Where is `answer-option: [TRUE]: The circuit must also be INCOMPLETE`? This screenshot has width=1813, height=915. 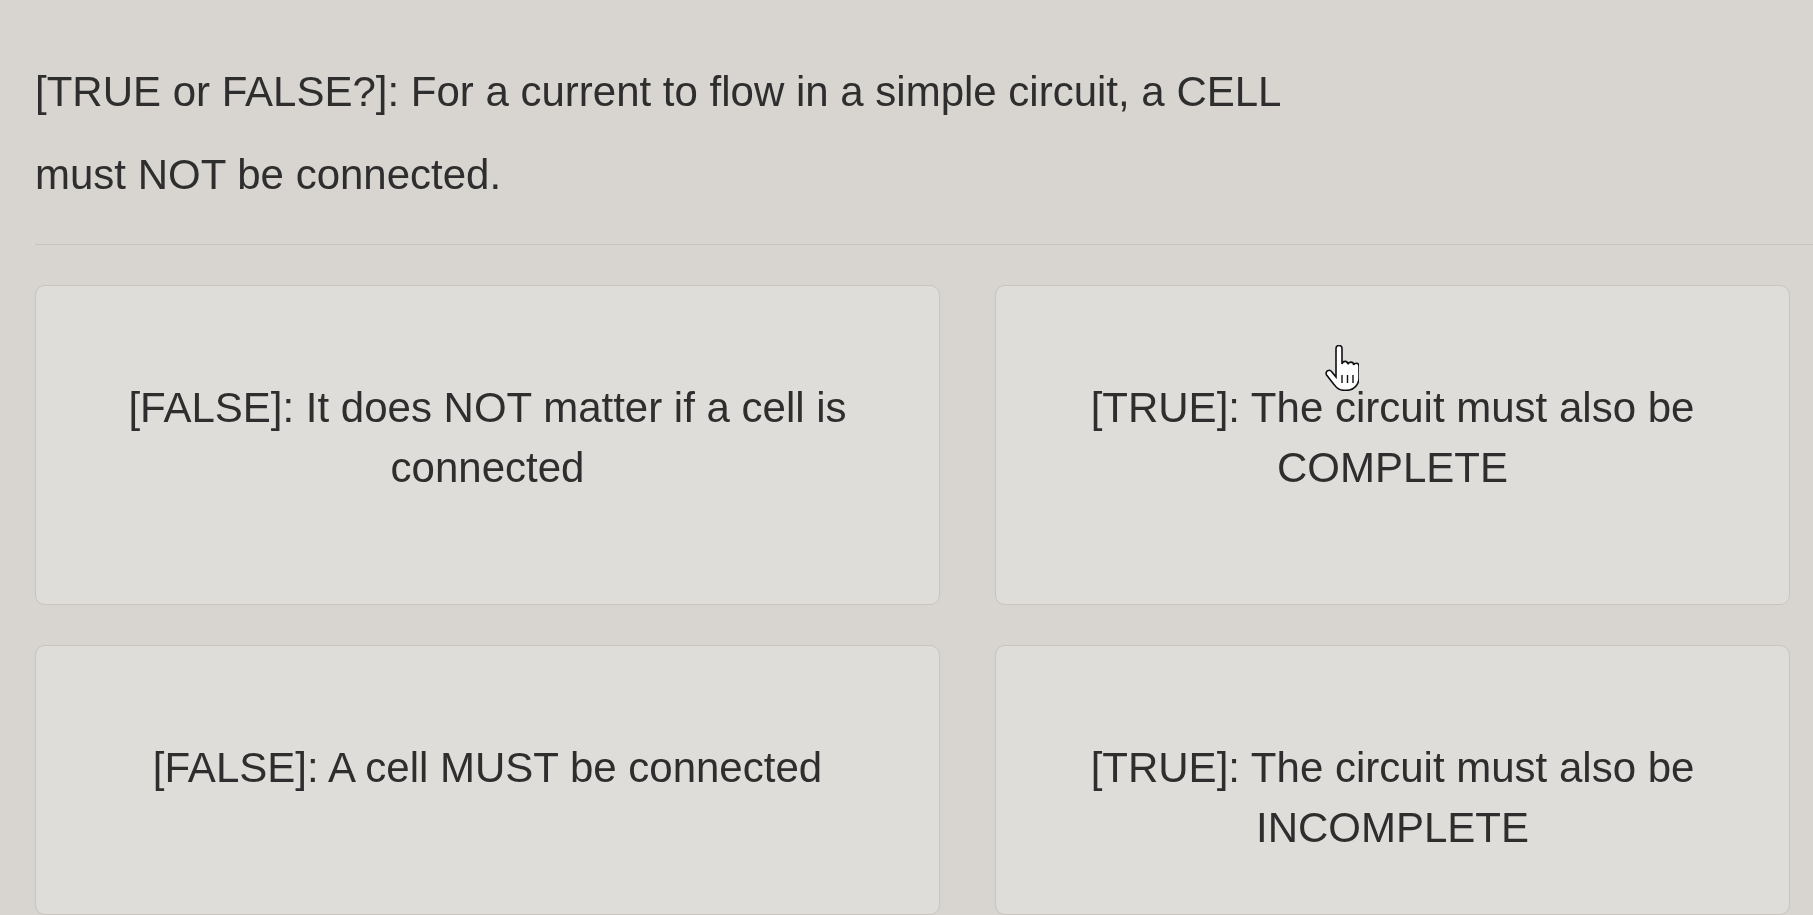 answer-option: [TRUE]: The circuit must also be INCOMPLETE is located at coordinates (1392, 780).